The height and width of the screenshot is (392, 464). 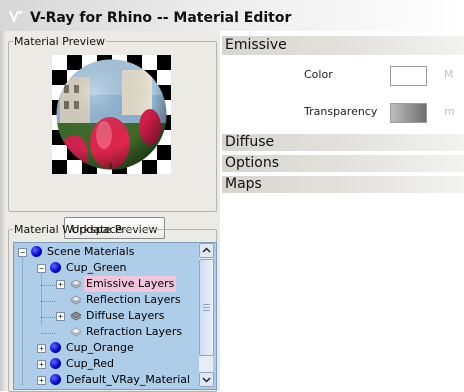 I want to click on material-preview-legend: Material Preview, so click(x=60, y=41).